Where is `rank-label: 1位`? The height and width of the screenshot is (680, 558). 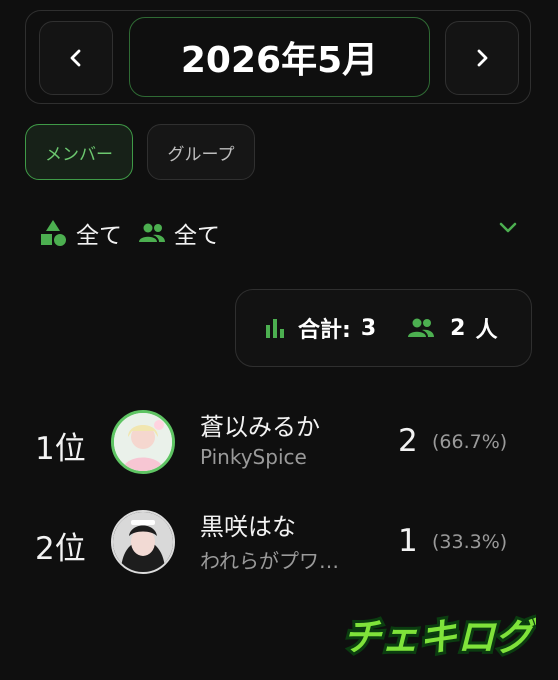 rank-label: 1位 is located at coordinates (60, 449).